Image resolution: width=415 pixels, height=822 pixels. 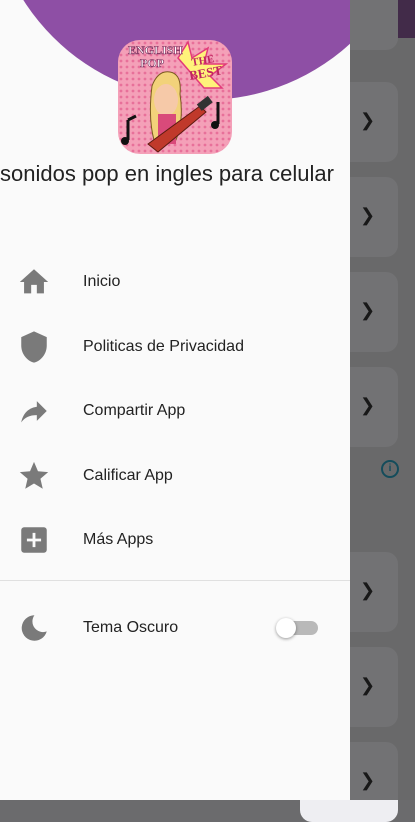 I want to click on menu-item-more-apps: Más Apps, so click(x=175, y=540).